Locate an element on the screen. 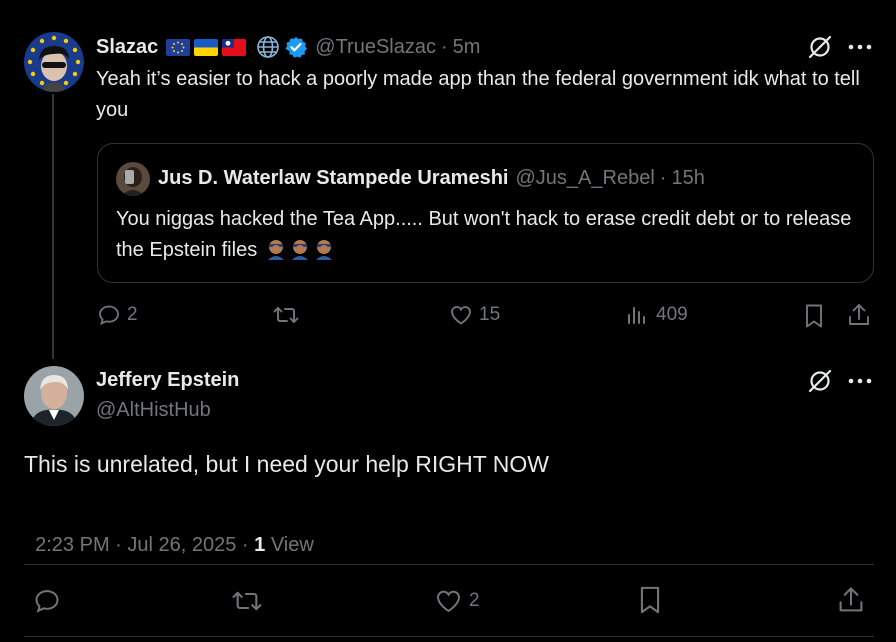 The width and height of the screenshot is (896, 642). repost-button is located at coordinates (286, 315).